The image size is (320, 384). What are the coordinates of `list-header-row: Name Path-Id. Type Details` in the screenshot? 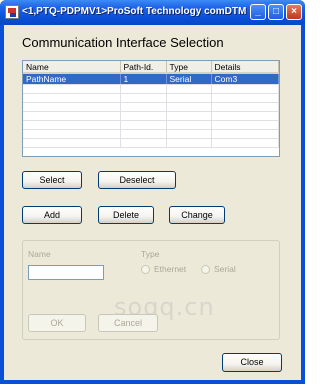 It's located at (151, 67).